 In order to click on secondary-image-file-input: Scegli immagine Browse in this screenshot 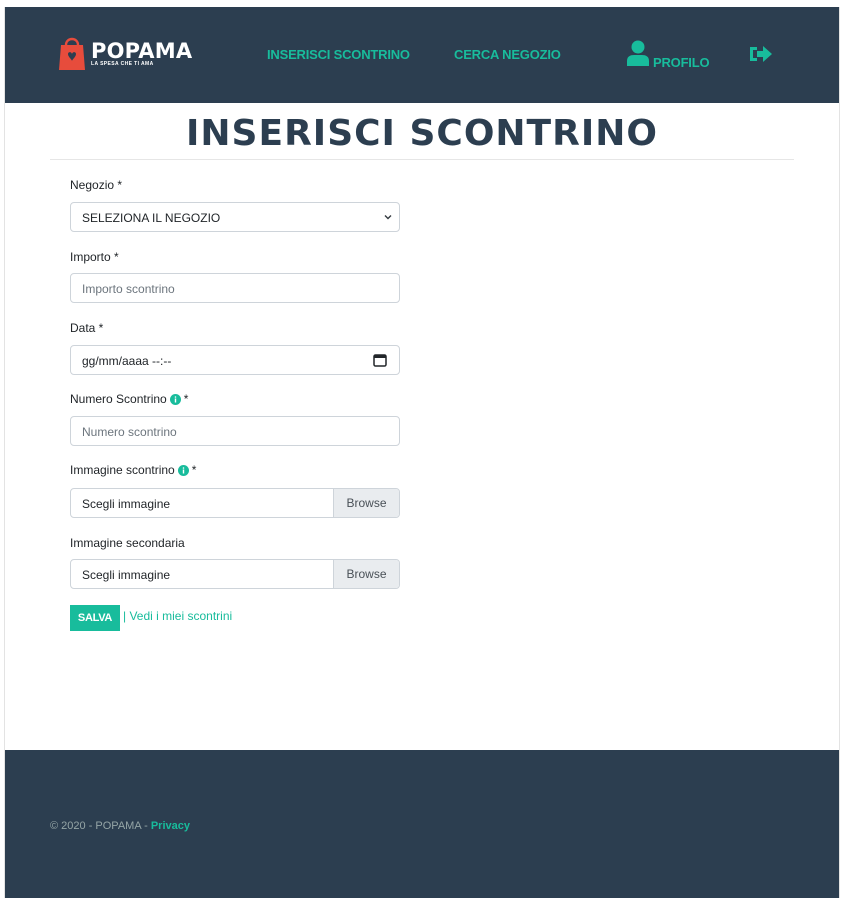, I will do `click(235, 574)`.